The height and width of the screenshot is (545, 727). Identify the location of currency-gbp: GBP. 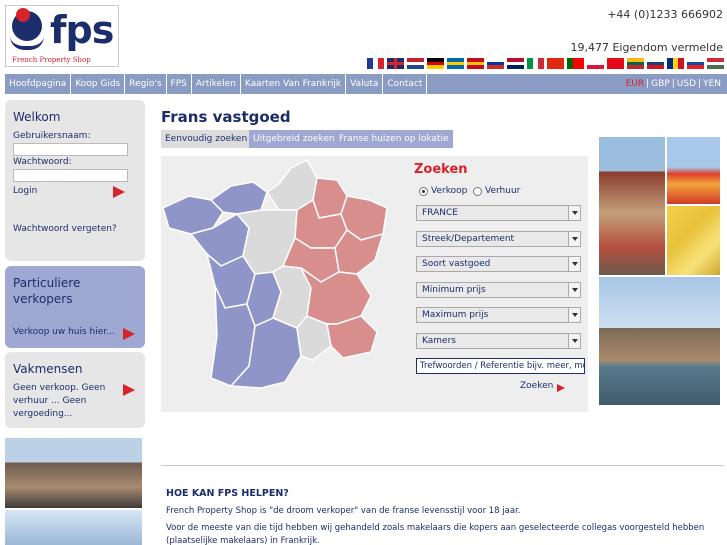
(660, 84).